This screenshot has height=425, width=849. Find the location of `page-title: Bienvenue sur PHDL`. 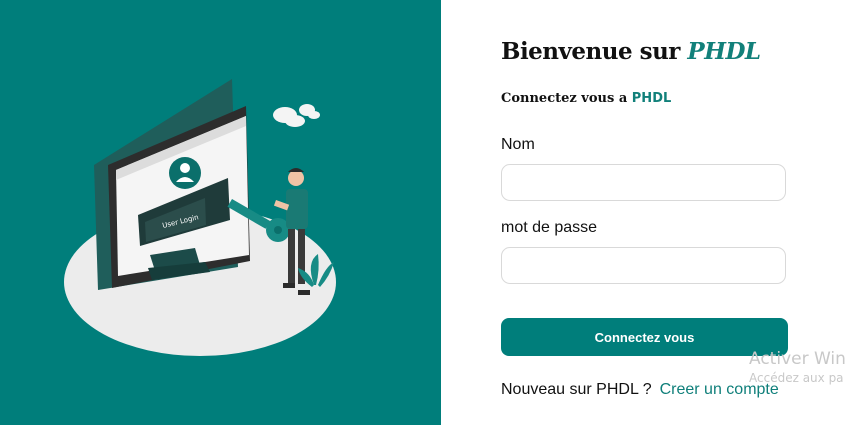

page-title: Bienvenue sur PHDL is located at coordinates (631, 51).